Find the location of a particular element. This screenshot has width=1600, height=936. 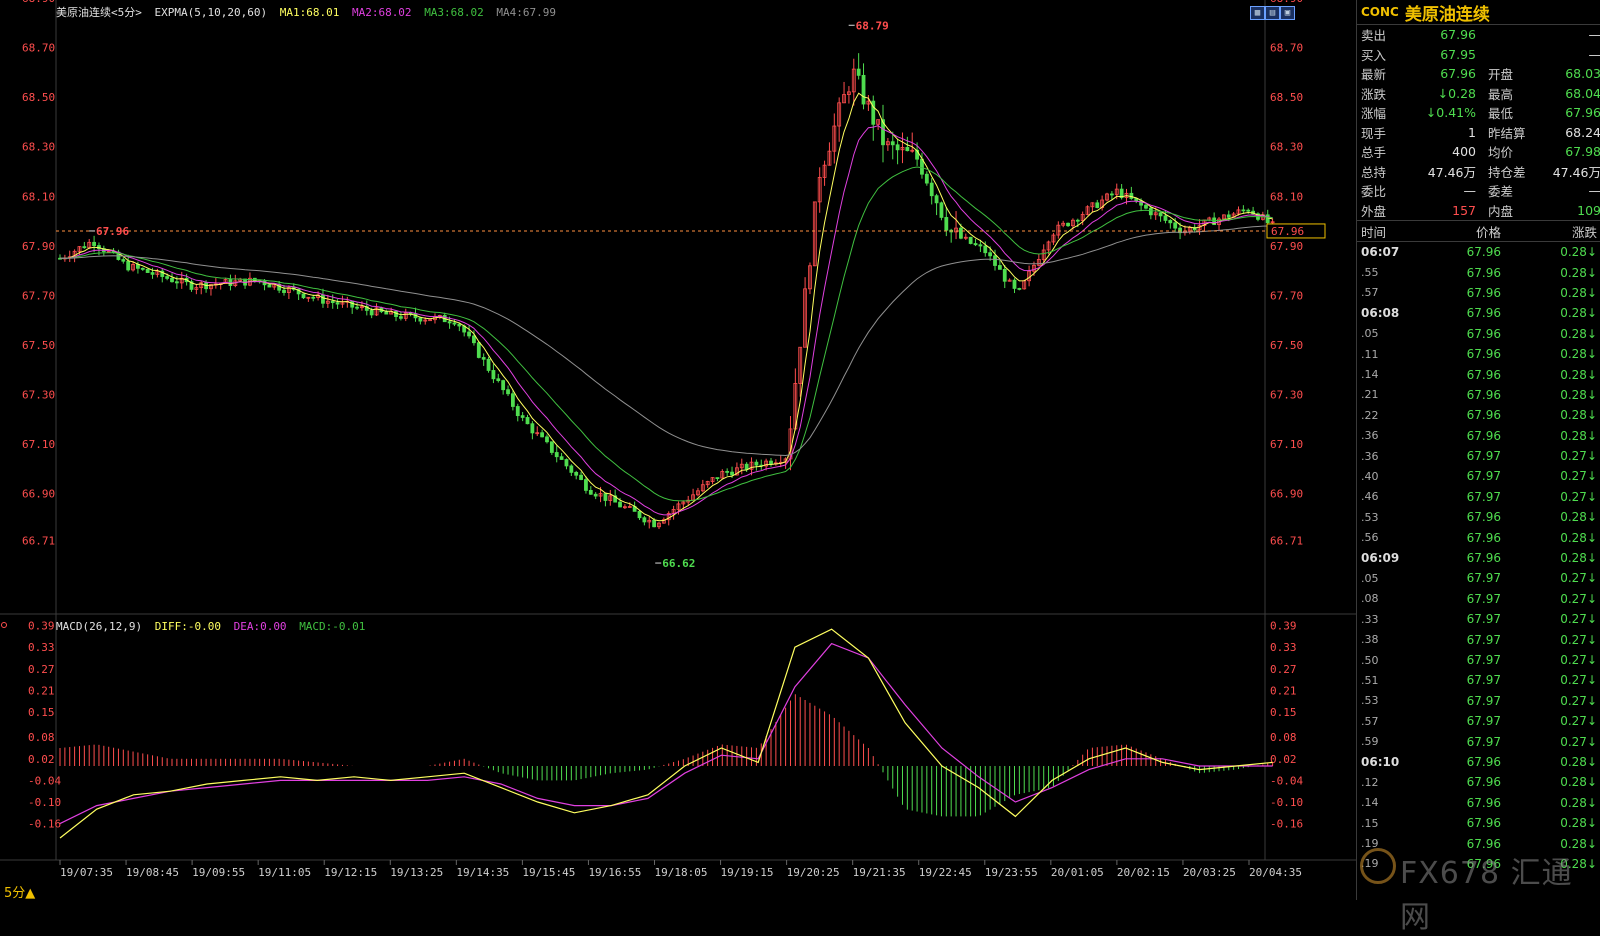

tick-row: .12 67.96 0.28↓ is located at coordinates (1478, 782).